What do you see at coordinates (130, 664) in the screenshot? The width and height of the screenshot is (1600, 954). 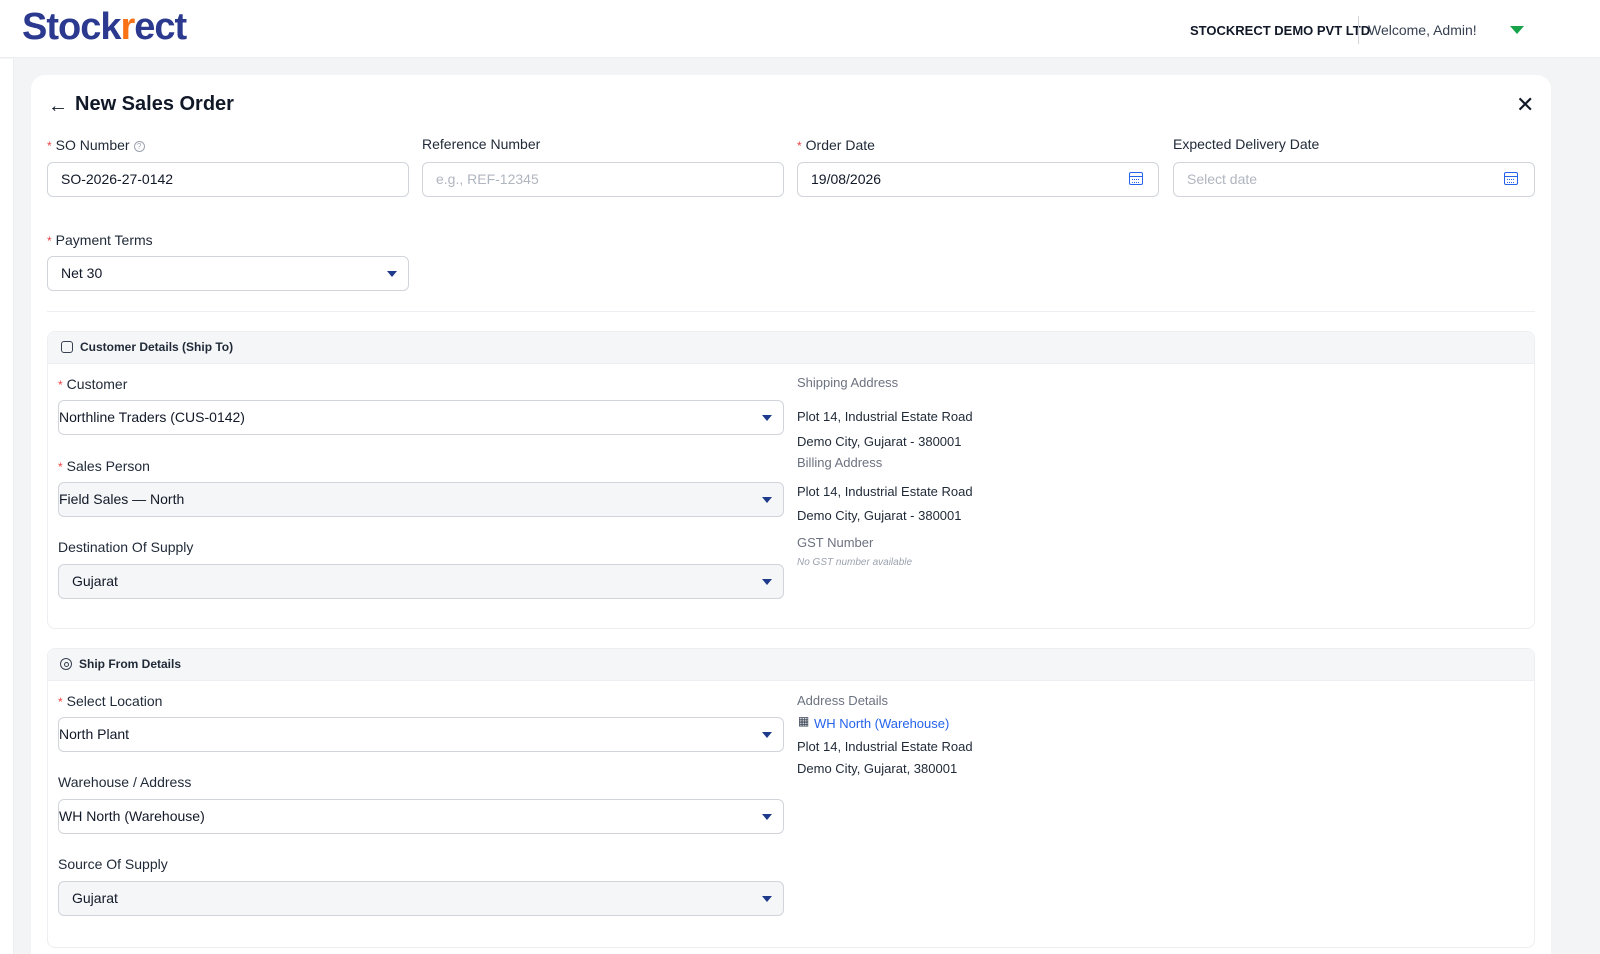 I see `ship-from-section-title: Ship From Details` at bounding box center [130, 664].